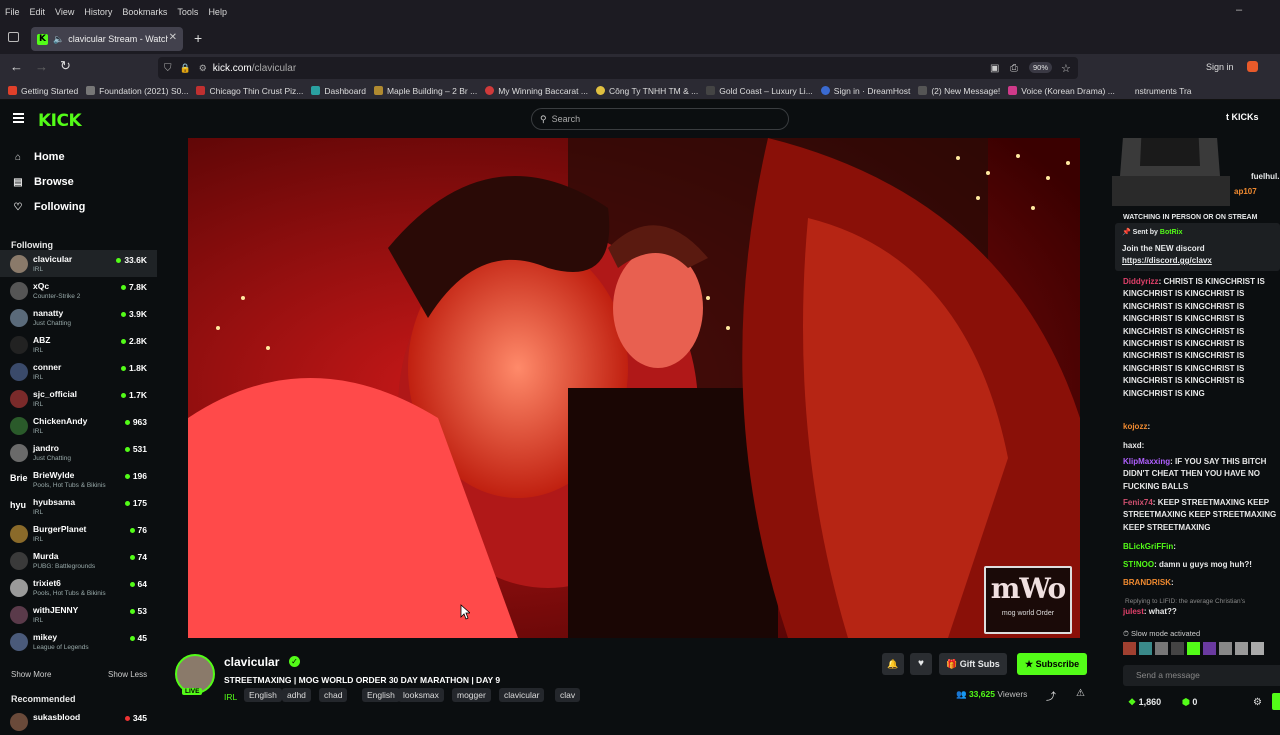 The width and height of the screenshot is (1280, 735). I want to click on show-less-button: Show Less, so click(127, 674).